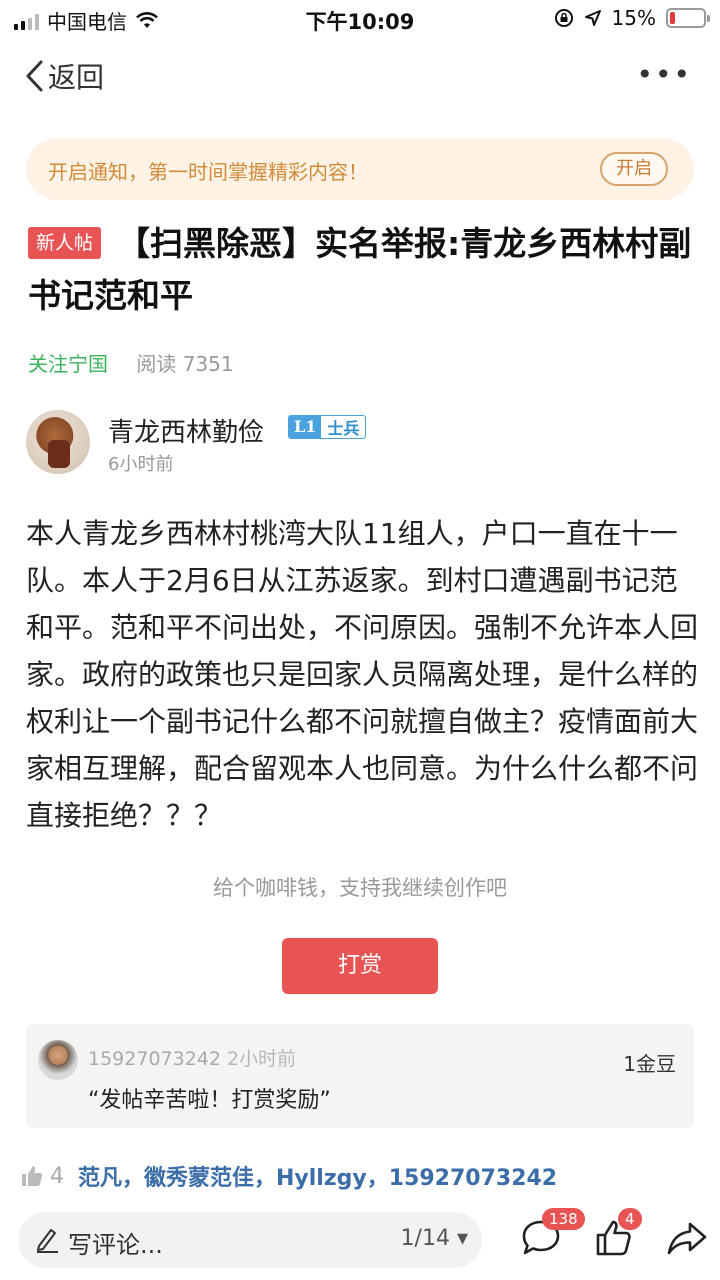 This screenshot has height=1280, width=720. What do you see at coordinates (209, 1100) in the screenshot?
I see `reward-message: “发帖辛苦啦！打赏奖励”` at bounding box center [209, 1100].